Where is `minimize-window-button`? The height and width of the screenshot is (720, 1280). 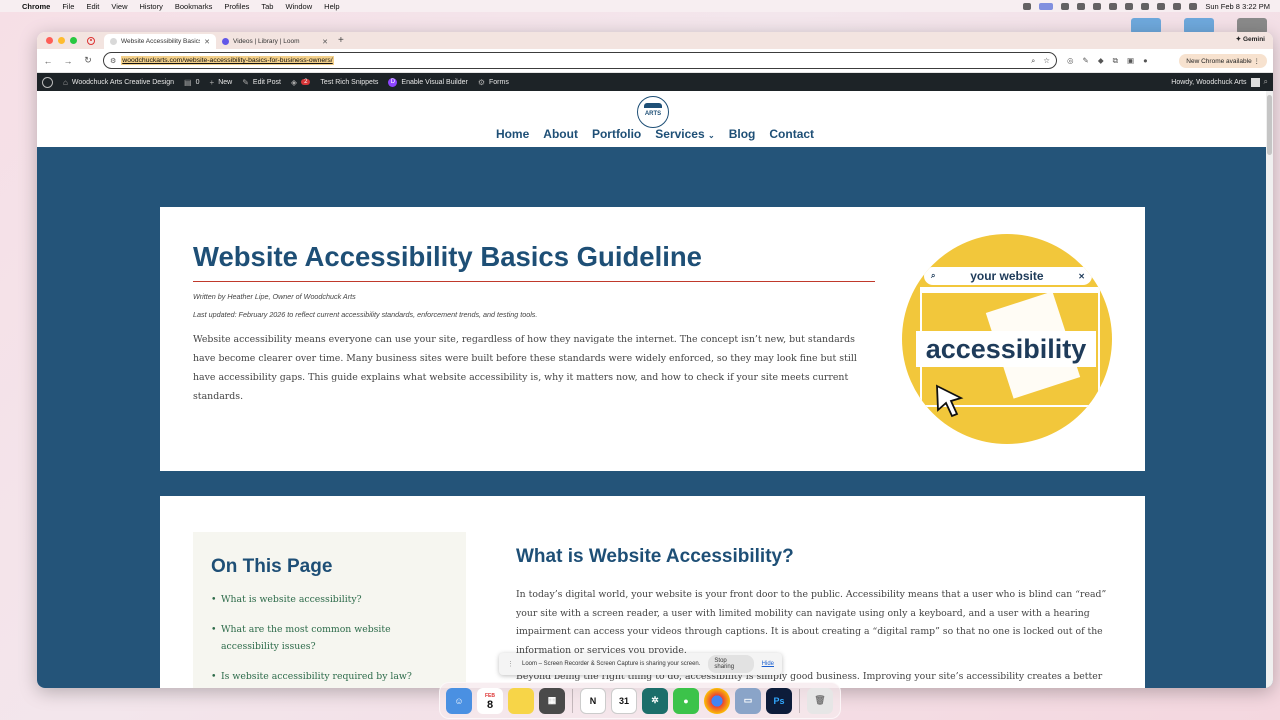 minimize-window-button is located at coordinates (61, 40).